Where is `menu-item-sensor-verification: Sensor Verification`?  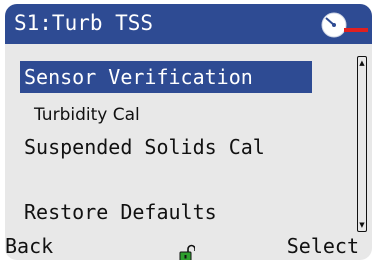
menu-item-sensor-verification: Sensor Verification is located at coordinates (166, 77).